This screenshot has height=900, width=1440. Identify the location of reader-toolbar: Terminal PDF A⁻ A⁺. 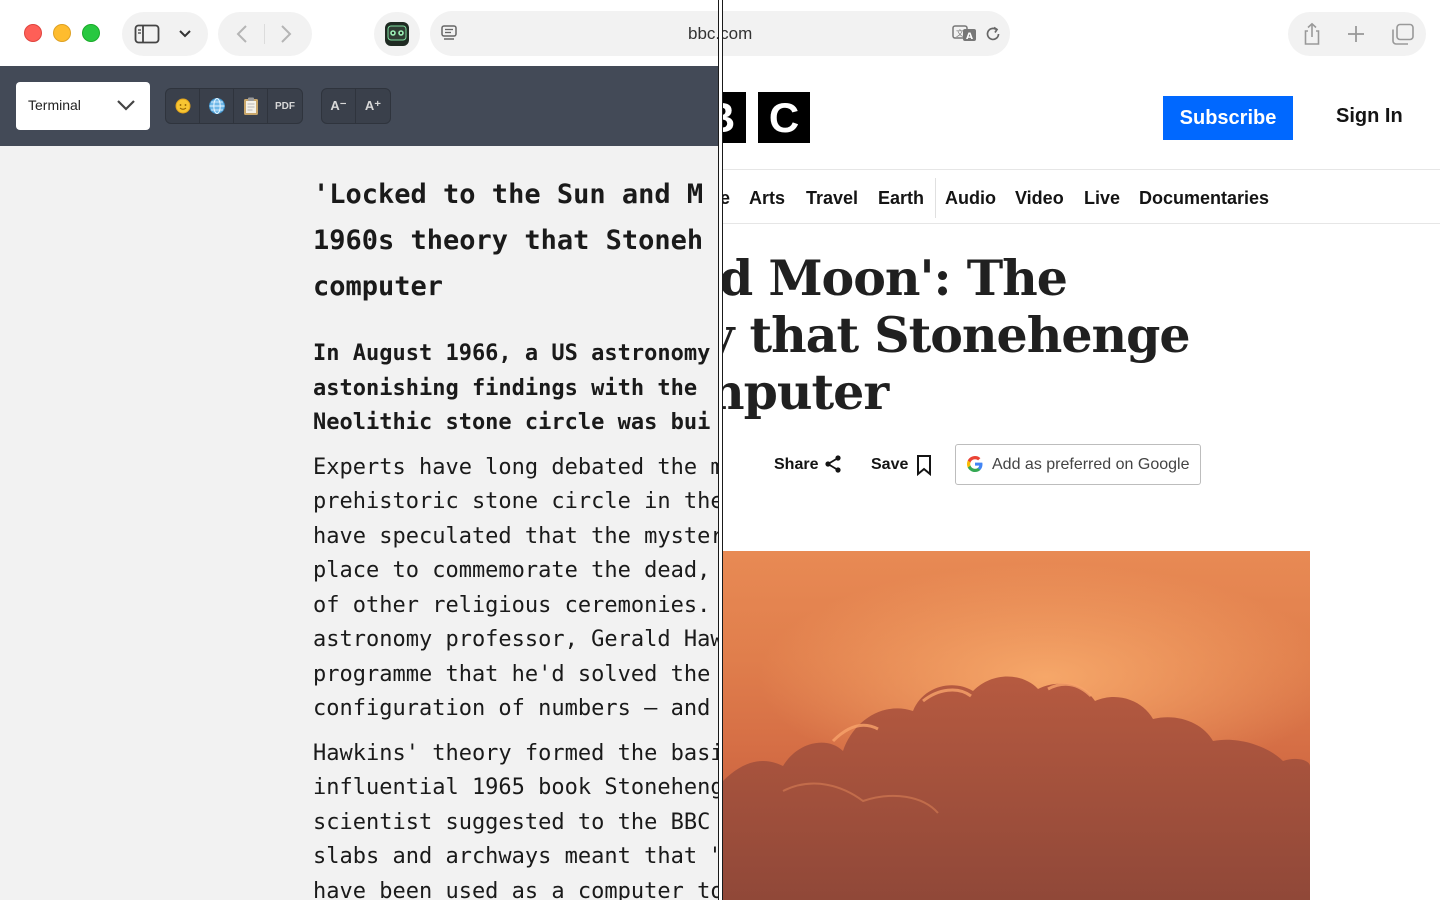
(360, 106).